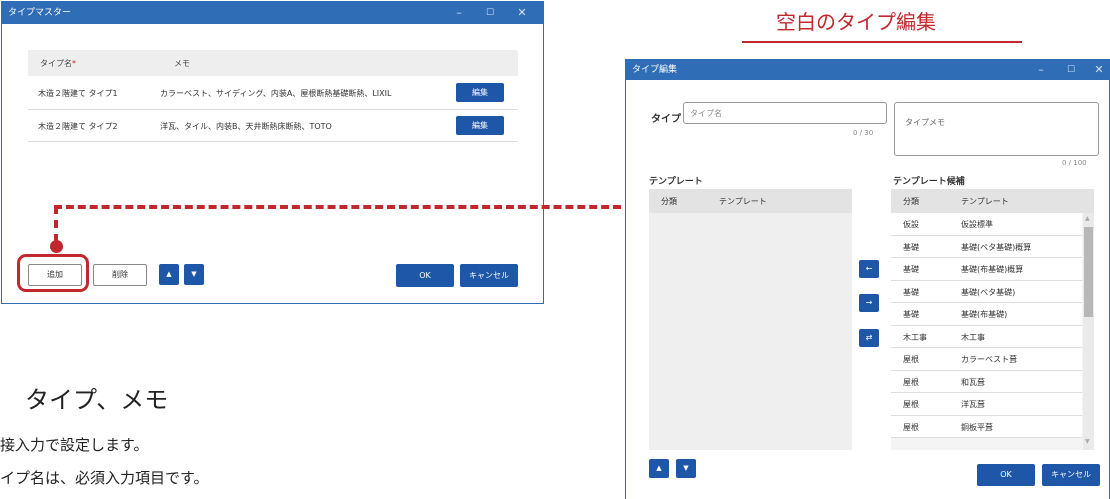  Describe the element at coordinates (863, 133) in the screenshot. I see `type-name-counter: 0 / 30` at that location.